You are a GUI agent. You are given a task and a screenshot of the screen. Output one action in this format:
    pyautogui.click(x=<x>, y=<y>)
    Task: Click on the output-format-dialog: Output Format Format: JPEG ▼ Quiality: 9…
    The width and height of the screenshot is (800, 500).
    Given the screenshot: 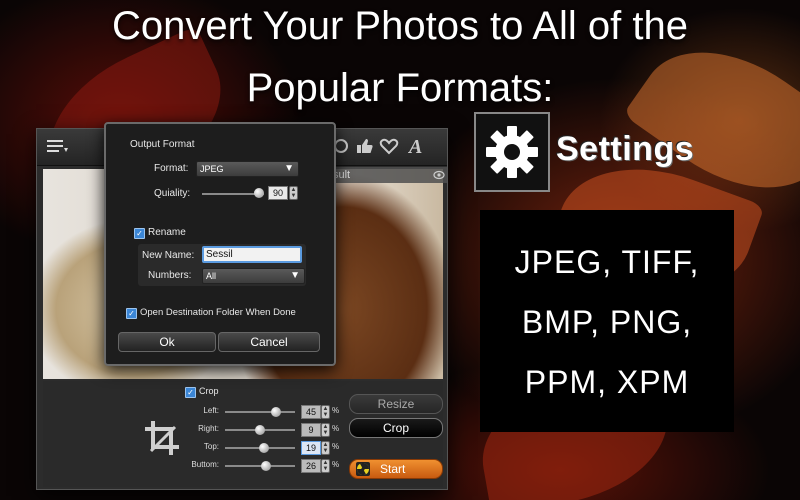 What is the action you would take?
    pyautogui.click(x=220, y=244)
    